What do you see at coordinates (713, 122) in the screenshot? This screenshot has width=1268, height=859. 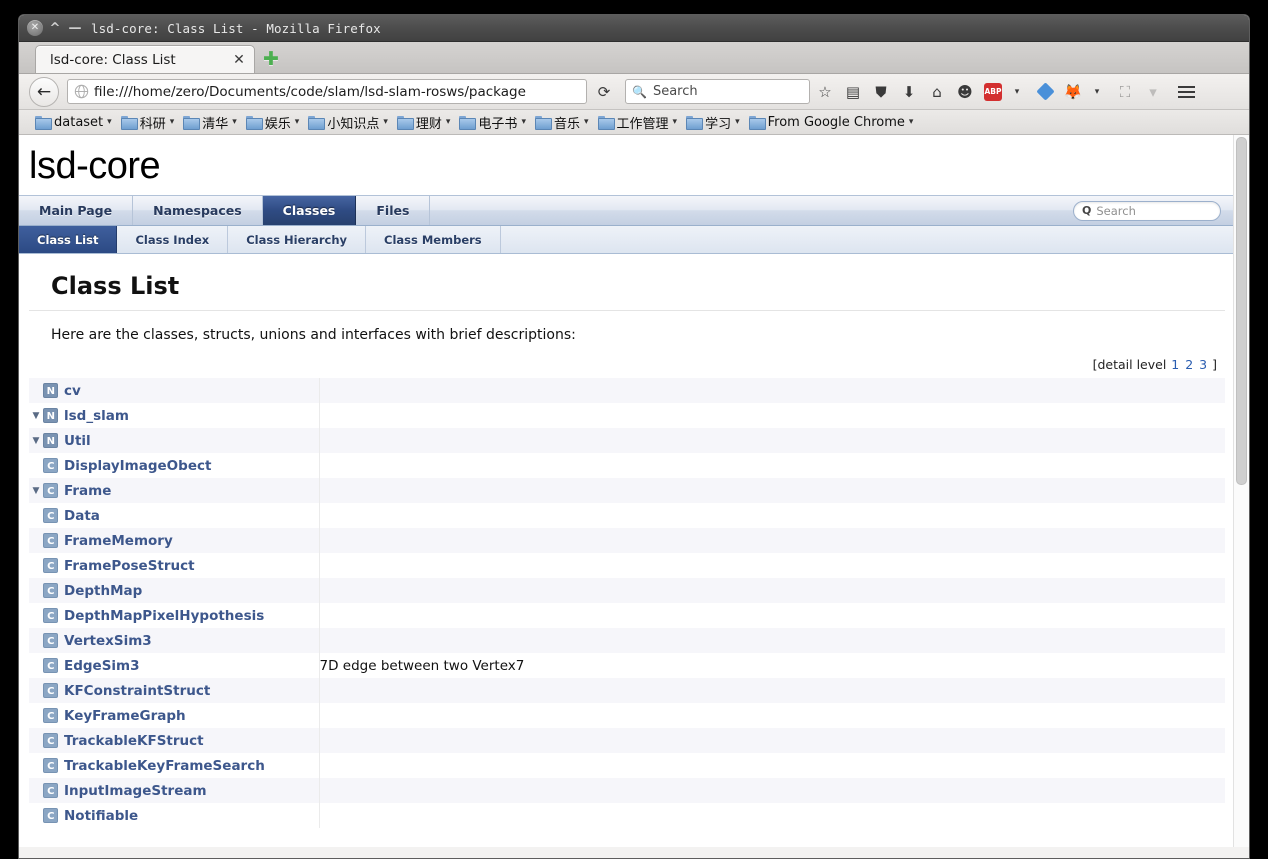 I see `bookmark-item: 学习 ▾` at bounding box center [713, 122].